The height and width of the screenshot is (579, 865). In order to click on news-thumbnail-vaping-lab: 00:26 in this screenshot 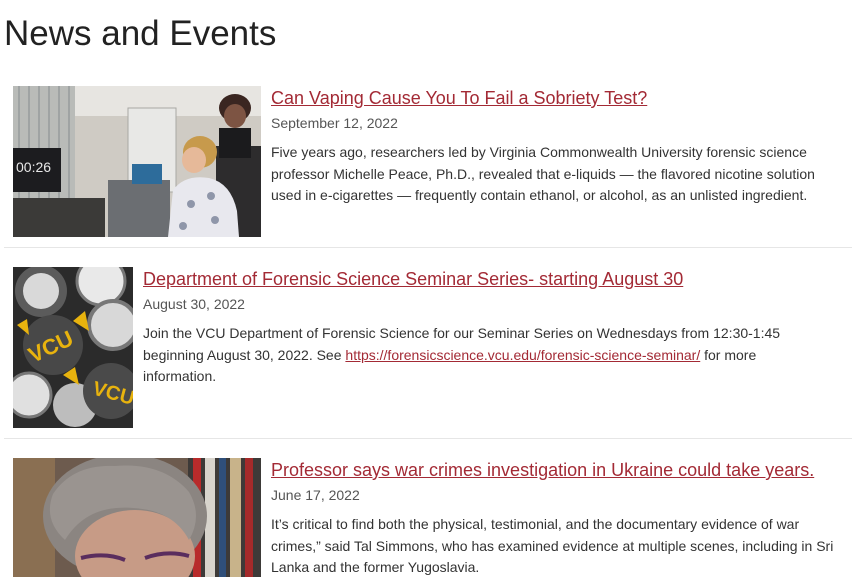, I will do `click(137, 161)`.